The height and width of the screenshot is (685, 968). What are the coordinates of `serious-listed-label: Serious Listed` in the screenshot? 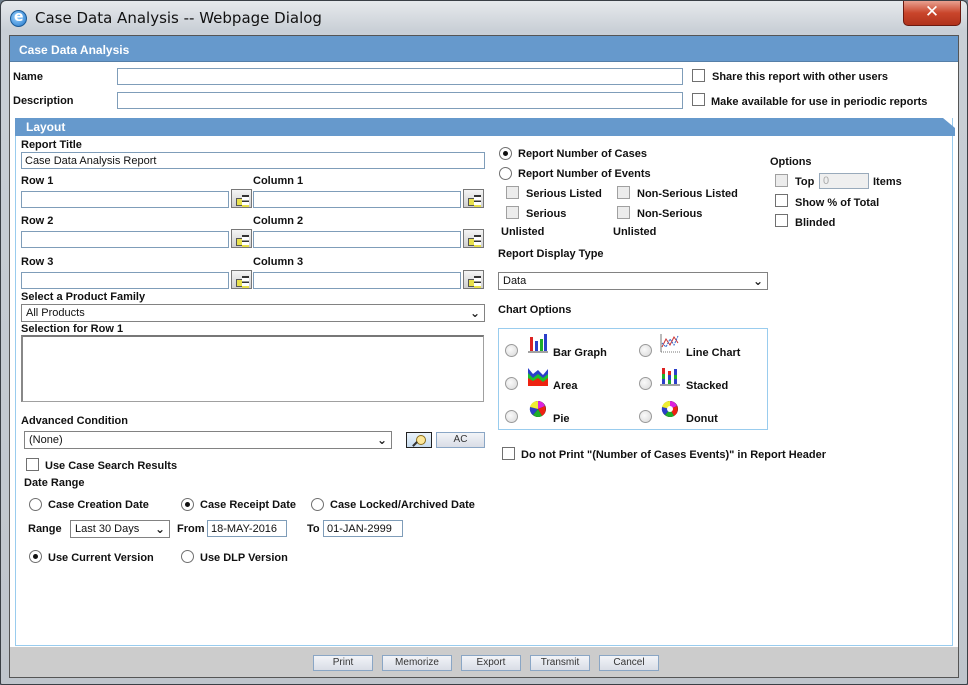 It's located at (564, 194).